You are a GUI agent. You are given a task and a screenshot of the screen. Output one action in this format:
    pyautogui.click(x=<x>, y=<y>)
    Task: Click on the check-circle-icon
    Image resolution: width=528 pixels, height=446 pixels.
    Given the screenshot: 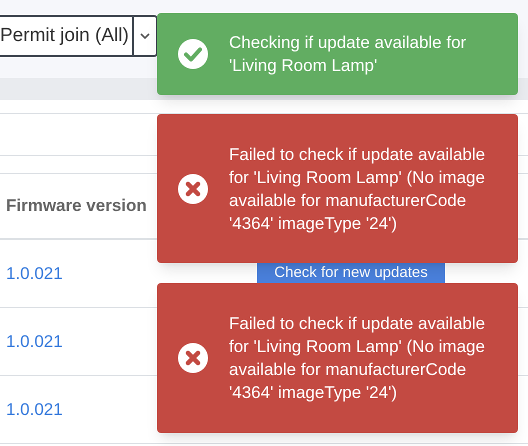 What is the action you would take?
    pyautogui.click(x=193, y=54)
    